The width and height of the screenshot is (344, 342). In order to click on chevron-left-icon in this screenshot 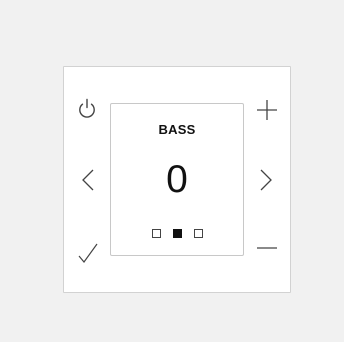, I will do `click(88, 180)`.